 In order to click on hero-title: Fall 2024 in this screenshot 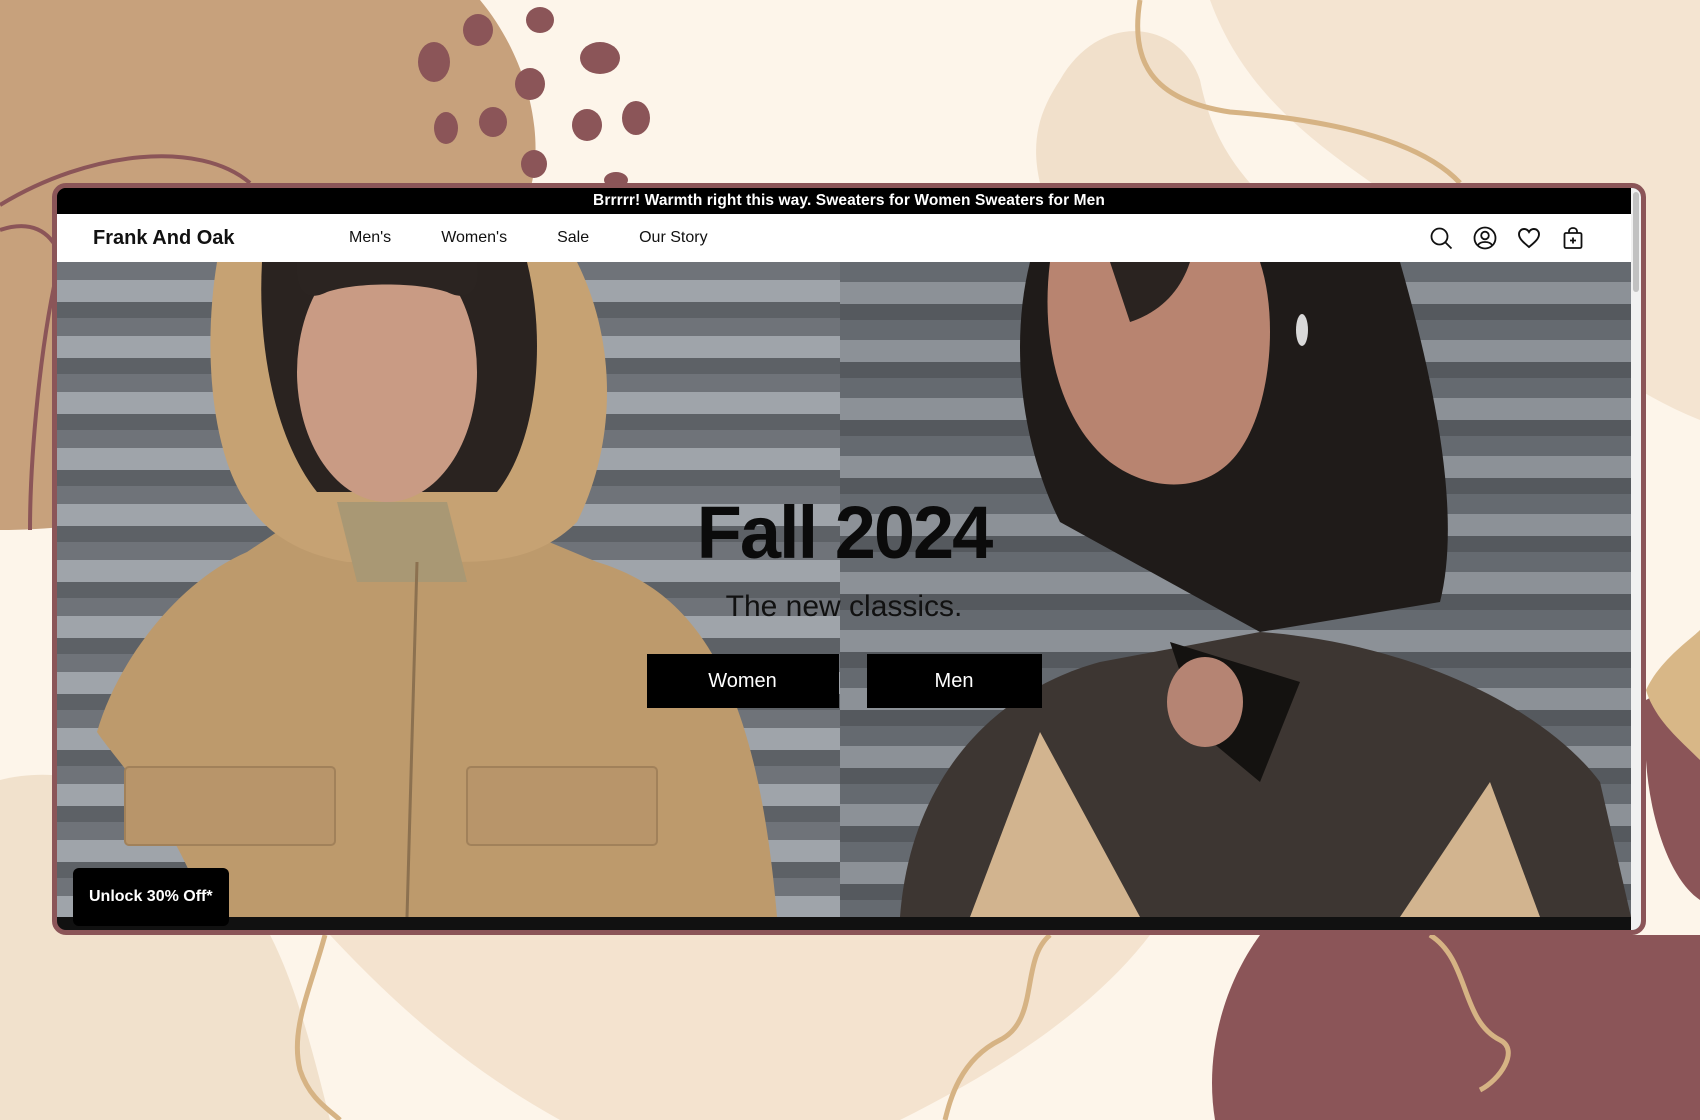, I will do `click(845, 532)`.